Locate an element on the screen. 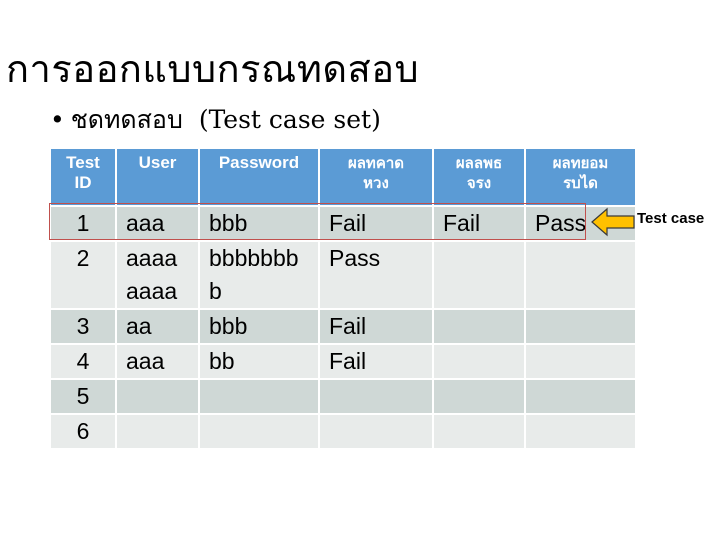 This screenshot has width=720, height=540. test-case-callout-label: Test case is located at coordinates (671, 218).